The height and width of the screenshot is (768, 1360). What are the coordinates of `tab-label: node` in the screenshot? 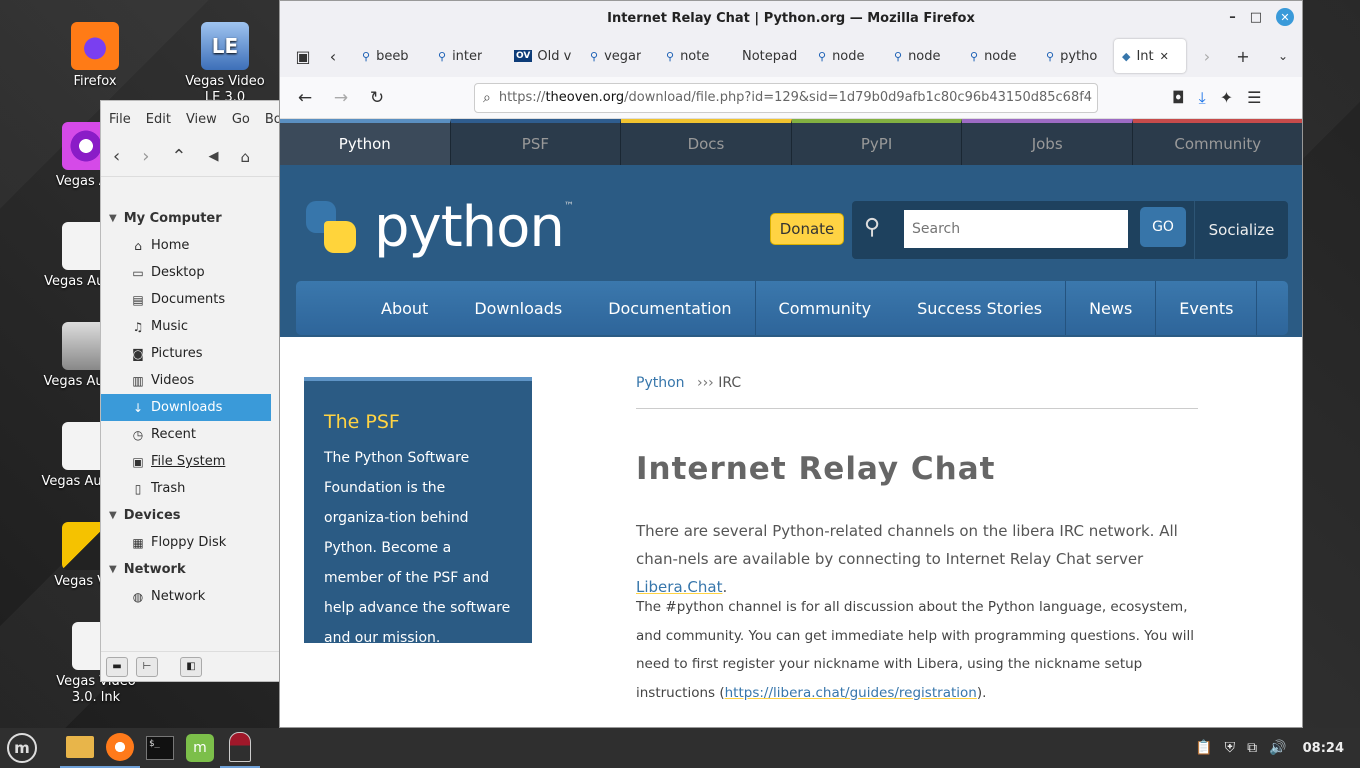 It's located at (924, 56).